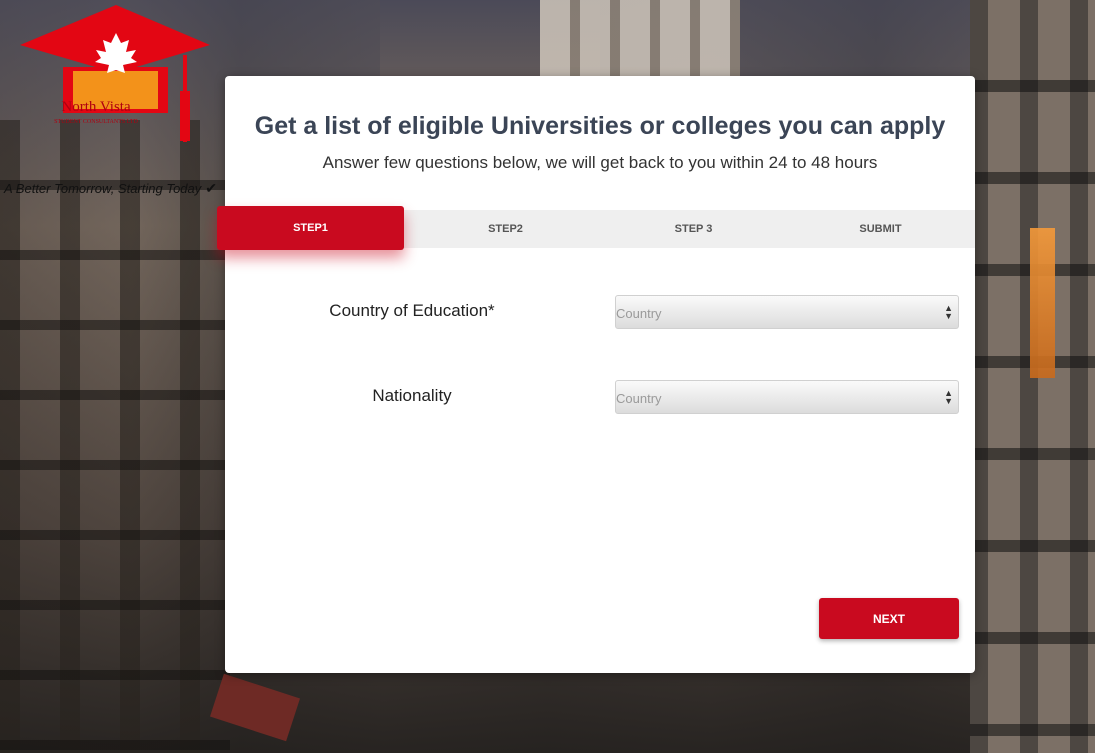 The image size is (1095, 753). What do you see at coordinates (96, 122) in the screenshot?
I see `logo-subtext: STUDENT CONSULTANTS LTD` at bounding box center [96, 122].